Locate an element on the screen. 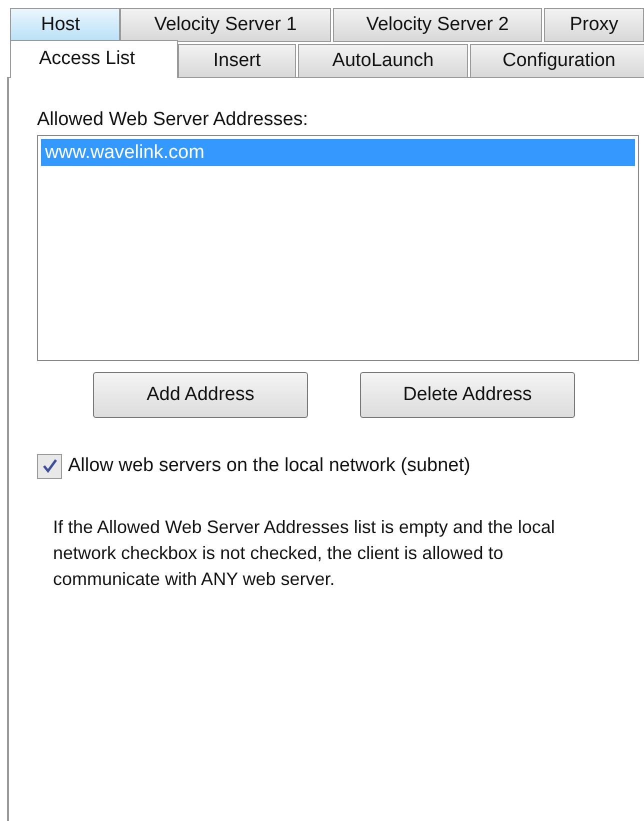 Image resolution: width=644 pixels, height=821 pixels. tab: Velocity Server 1 is located at coordinates (225, 25).